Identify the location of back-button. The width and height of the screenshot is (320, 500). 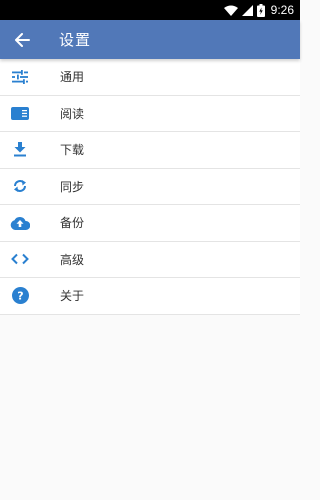
(22, 39).